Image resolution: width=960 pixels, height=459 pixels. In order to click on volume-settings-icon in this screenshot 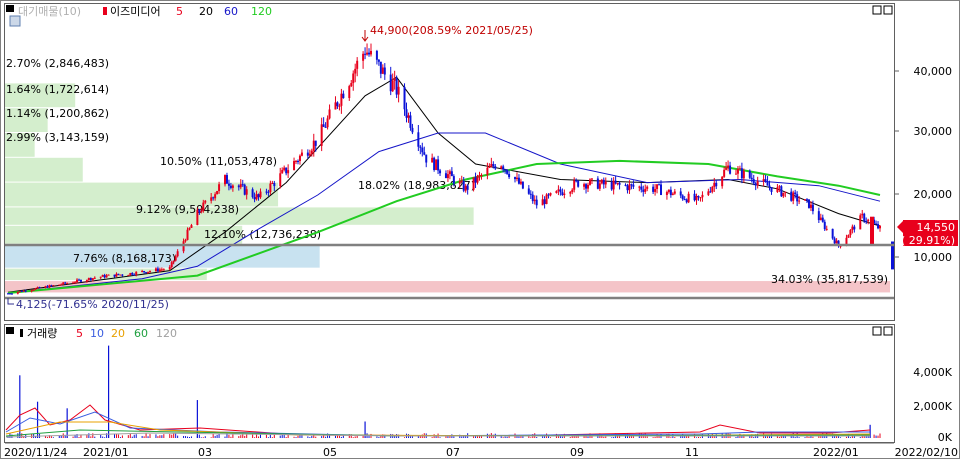, I will do `click(10, 330)`.